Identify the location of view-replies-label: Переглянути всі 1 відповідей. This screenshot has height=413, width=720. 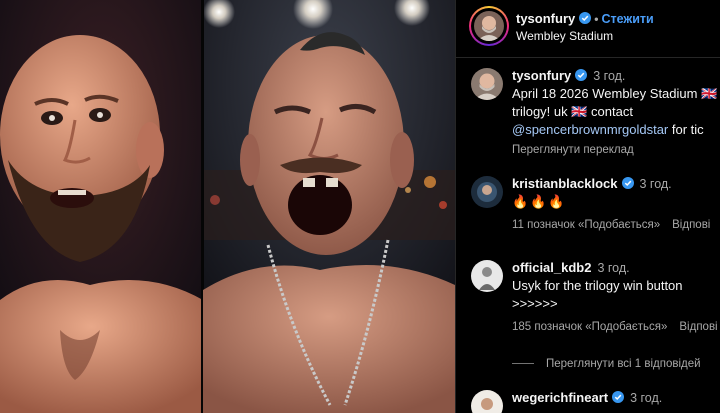
(623, 364).